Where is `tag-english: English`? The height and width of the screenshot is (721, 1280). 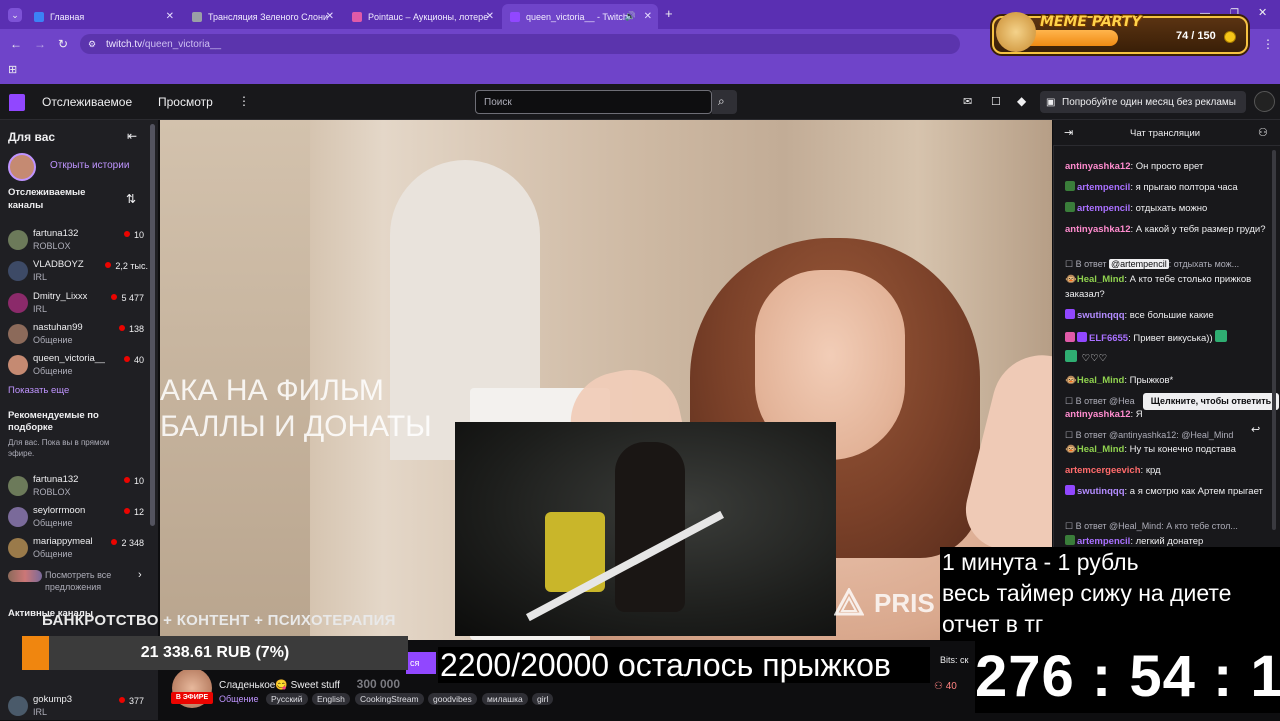 tag-english: English is located at coordinates (331, 699).